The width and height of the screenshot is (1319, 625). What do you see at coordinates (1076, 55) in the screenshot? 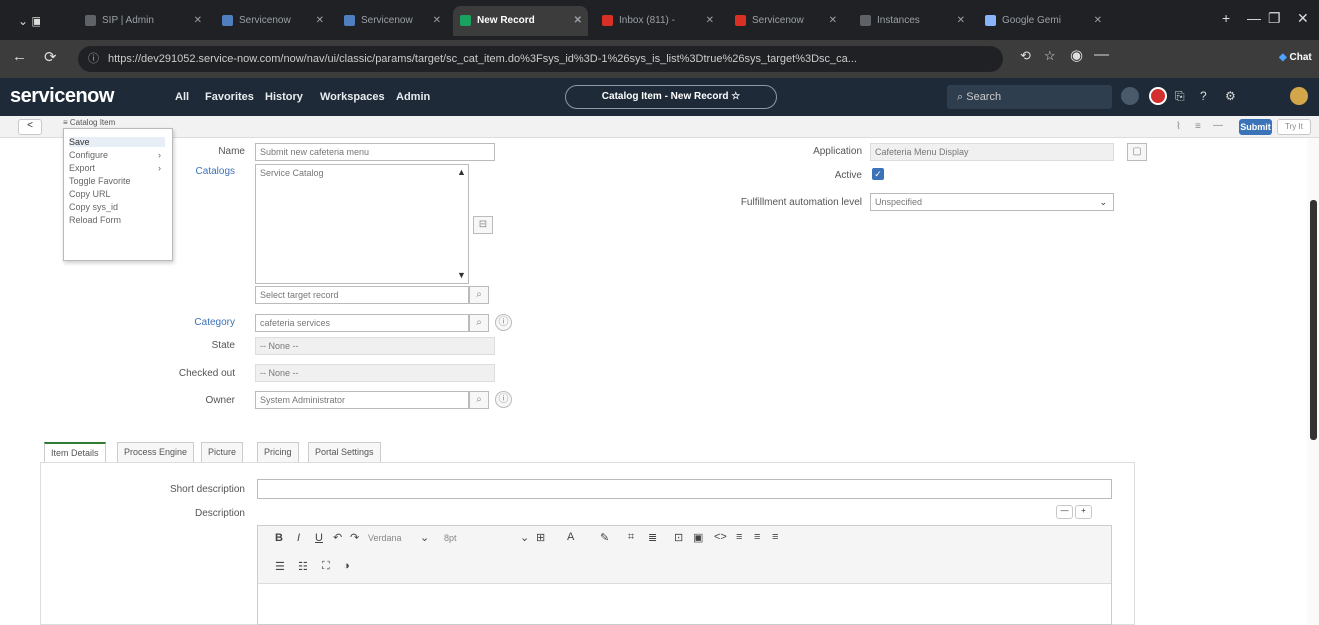
I see `profile-icon: ◉` at bounding box center [1076, 55].